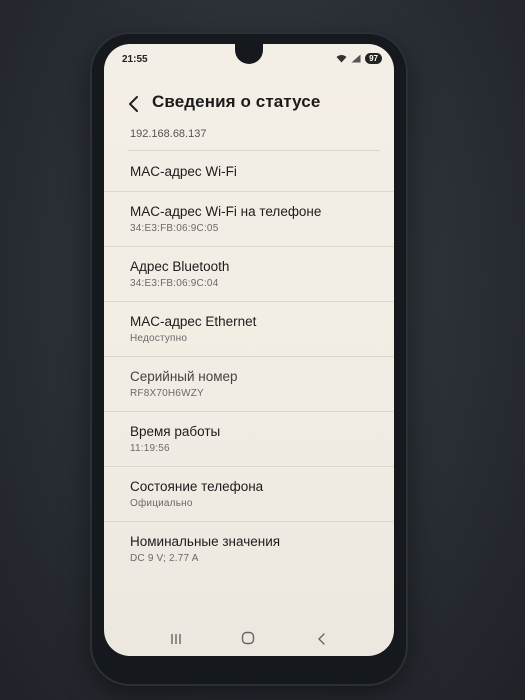  Describe the element at coordinates (249, 438) in the screenshot. I see `list-item-uptime: Время работы 11:19:56` at that location.